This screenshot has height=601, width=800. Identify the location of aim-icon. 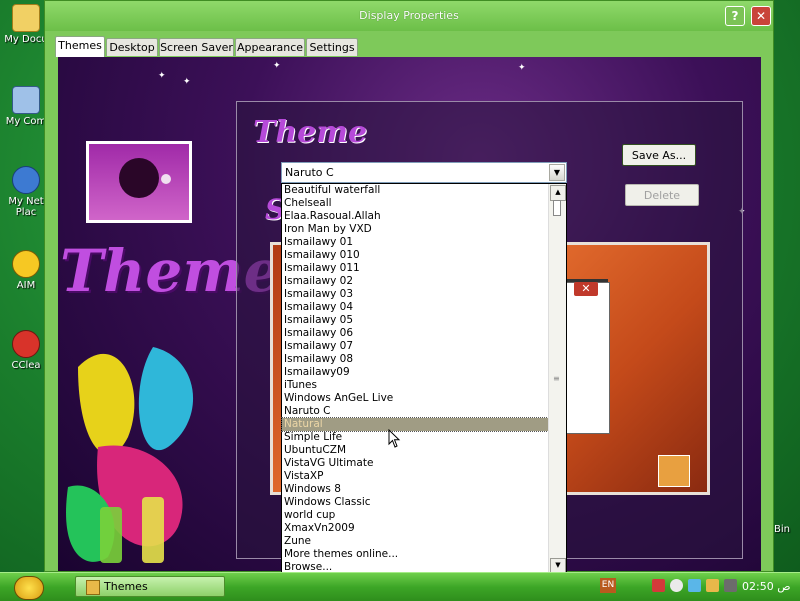
(26, 264).